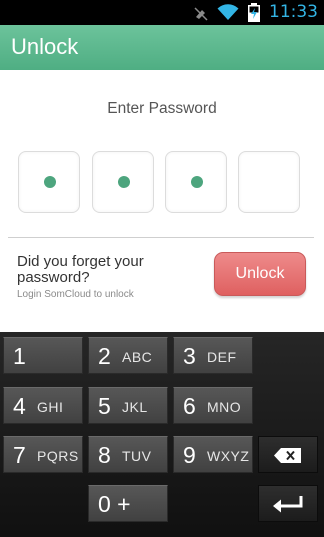 Image resolution: width=324 pixels, height=537 pixels. What do you see at coordinates (43, 454) in the screenshot?
I see `key-7: 7 PQRS` at bounding box center [43, 454].